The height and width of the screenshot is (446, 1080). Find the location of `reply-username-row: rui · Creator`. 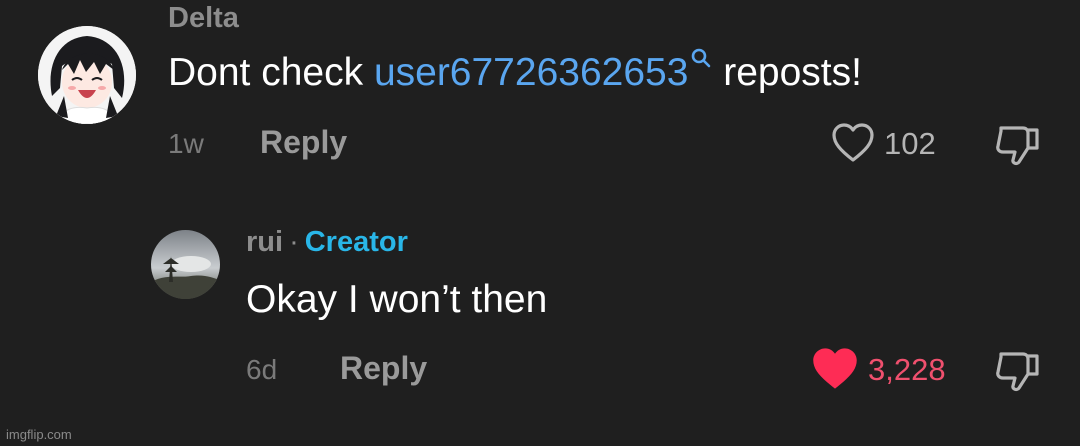

reply-username-row: rui · Creator is located at coordinates (327, 242).